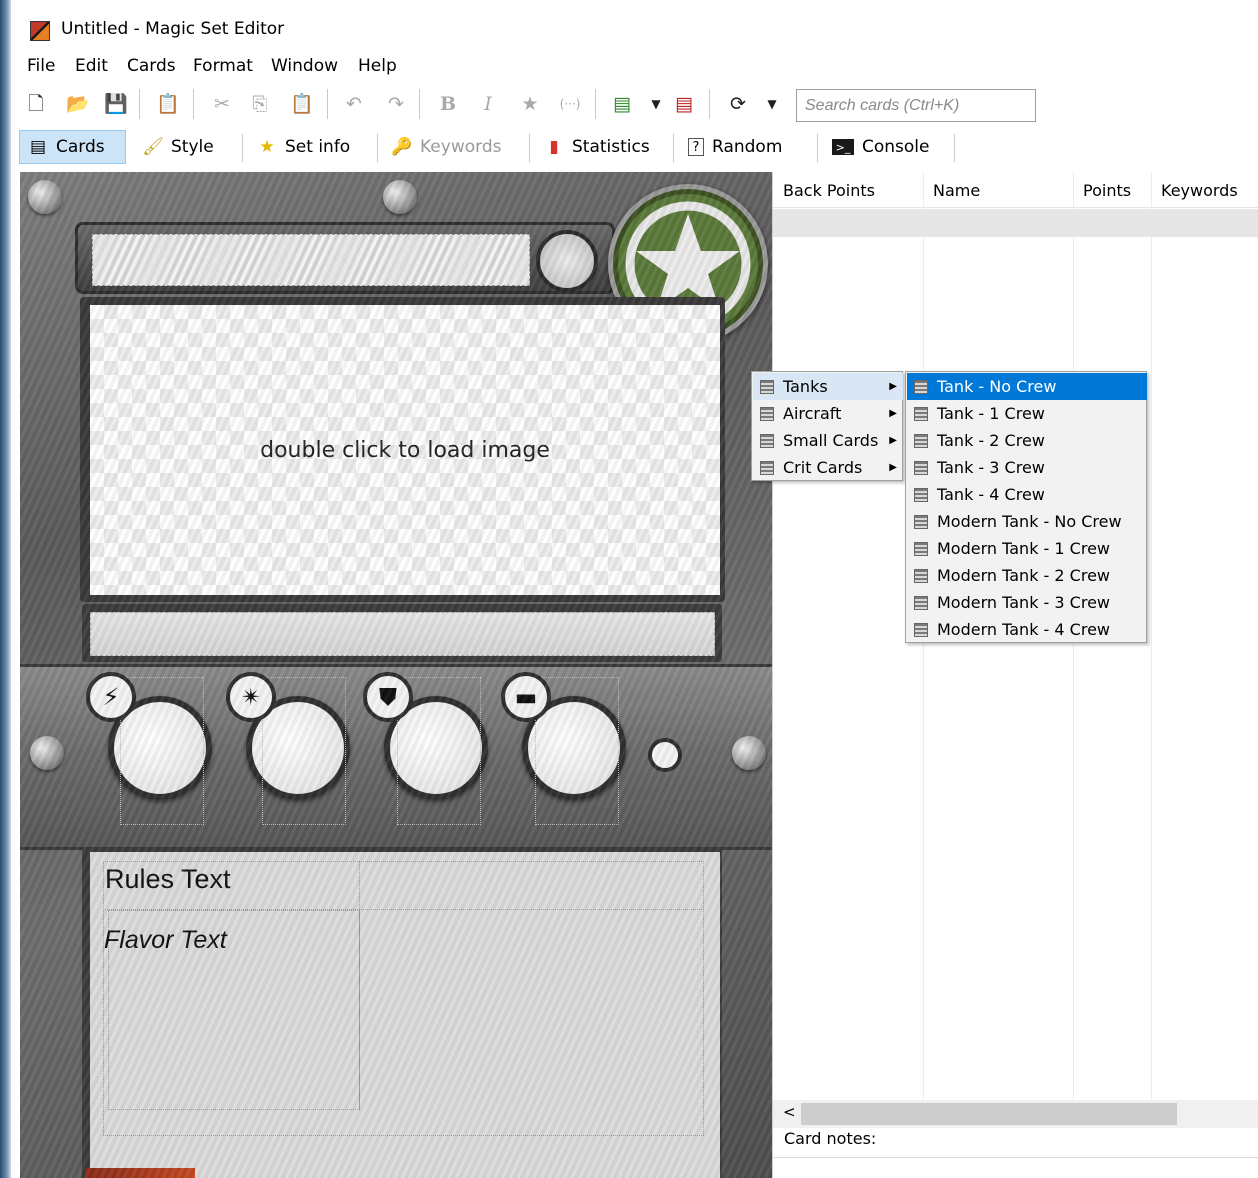 This screenshot has width=1258, height=1178. What do you see at coordinates (304, 66) in the screenshot?
I see `menu-window: Window` at bounding box center [304, 66].